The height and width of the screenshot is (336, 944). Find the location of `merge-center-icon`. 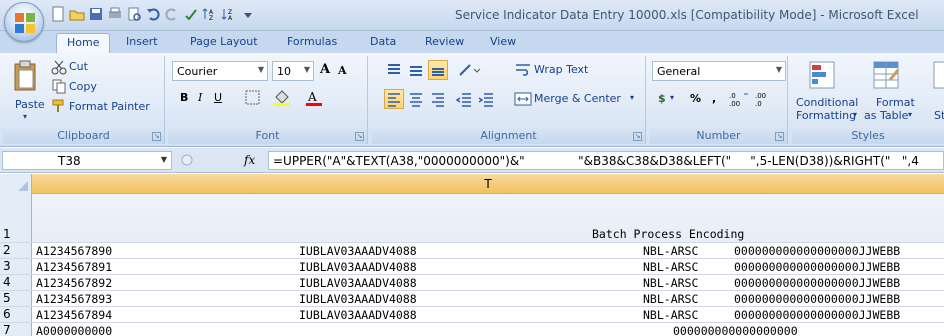

merge-center-icon is located at coordinates (523, 99).